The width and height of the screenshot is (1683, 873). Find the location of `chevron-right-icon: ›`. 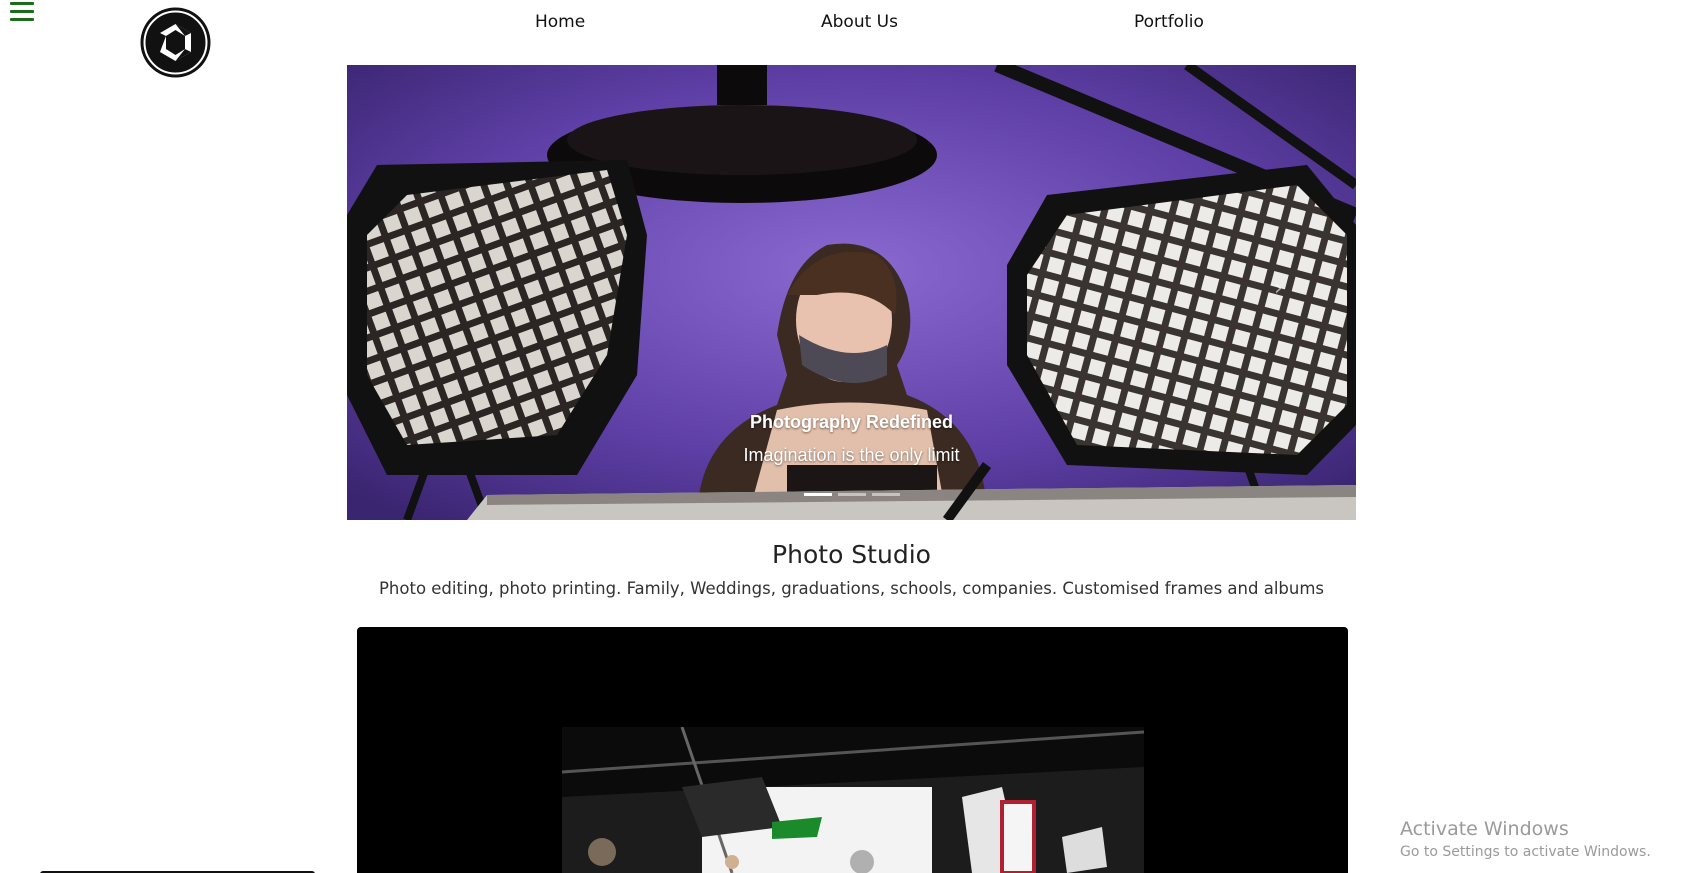

chevron-right-icon: › is located at coordinates (1284, 289).